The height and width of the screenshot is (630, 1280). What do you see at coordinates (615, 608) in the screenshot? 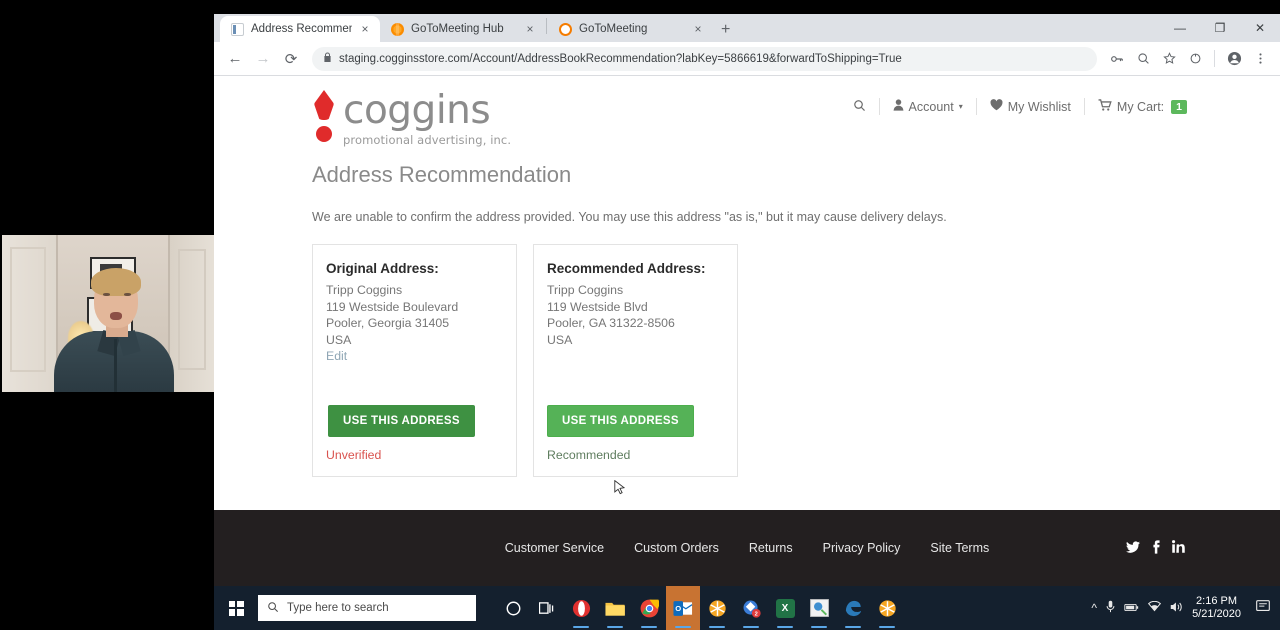
I see `taskbar-app-file-explorer` at bounding box center [615, 608].